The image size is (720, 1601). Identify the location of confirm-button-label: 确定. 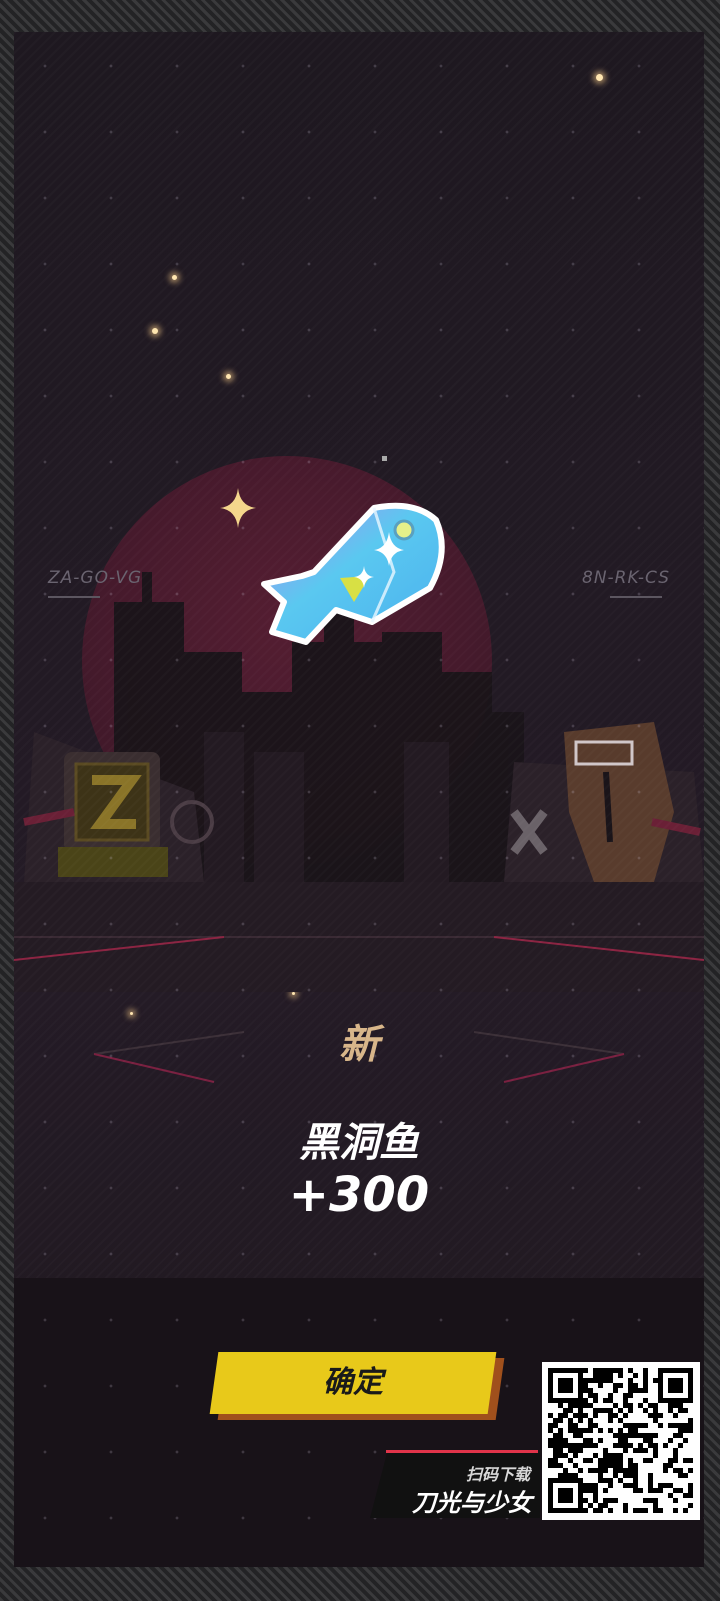
(353, 1382).